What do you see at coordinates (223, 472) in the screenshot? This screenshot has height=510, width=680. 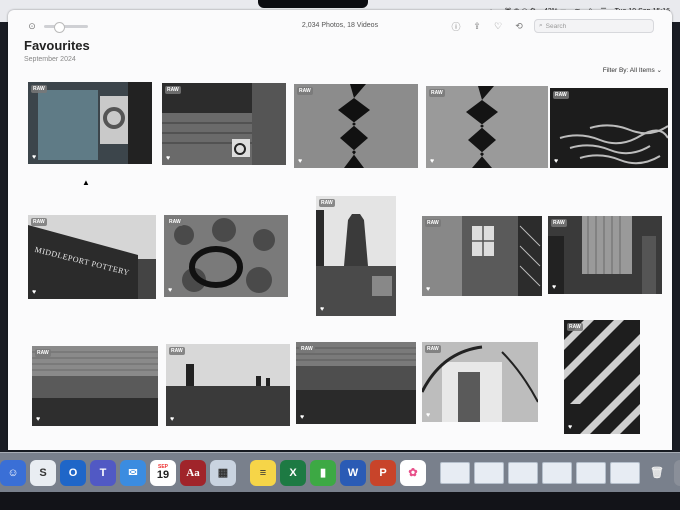 I see `dock-app-preview: ▦` at bounding box center [223, 472].